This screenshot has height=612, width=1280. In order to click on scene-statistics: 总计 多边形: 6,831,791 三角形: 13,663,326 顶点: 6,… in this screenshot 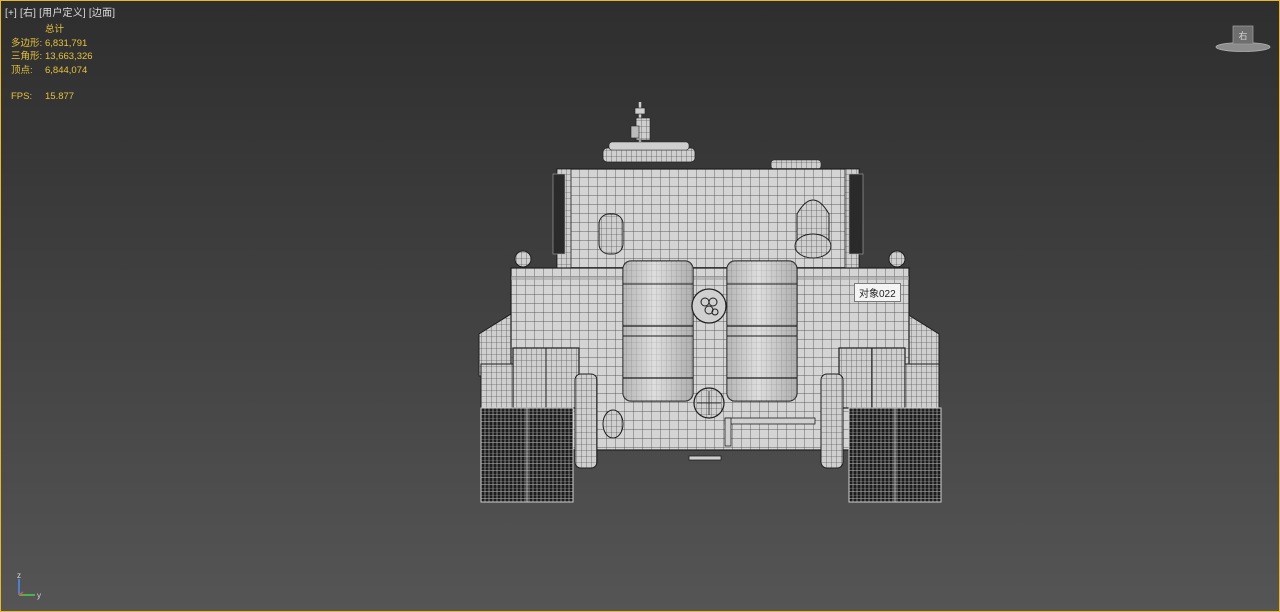, I will do `click(52, 63)`.